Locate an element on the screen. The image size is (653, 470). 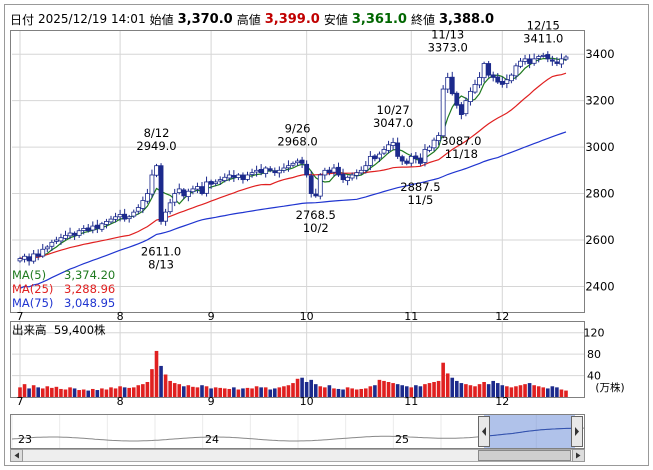
annotation-date: 10/27 is located at coordinates (393, 110).